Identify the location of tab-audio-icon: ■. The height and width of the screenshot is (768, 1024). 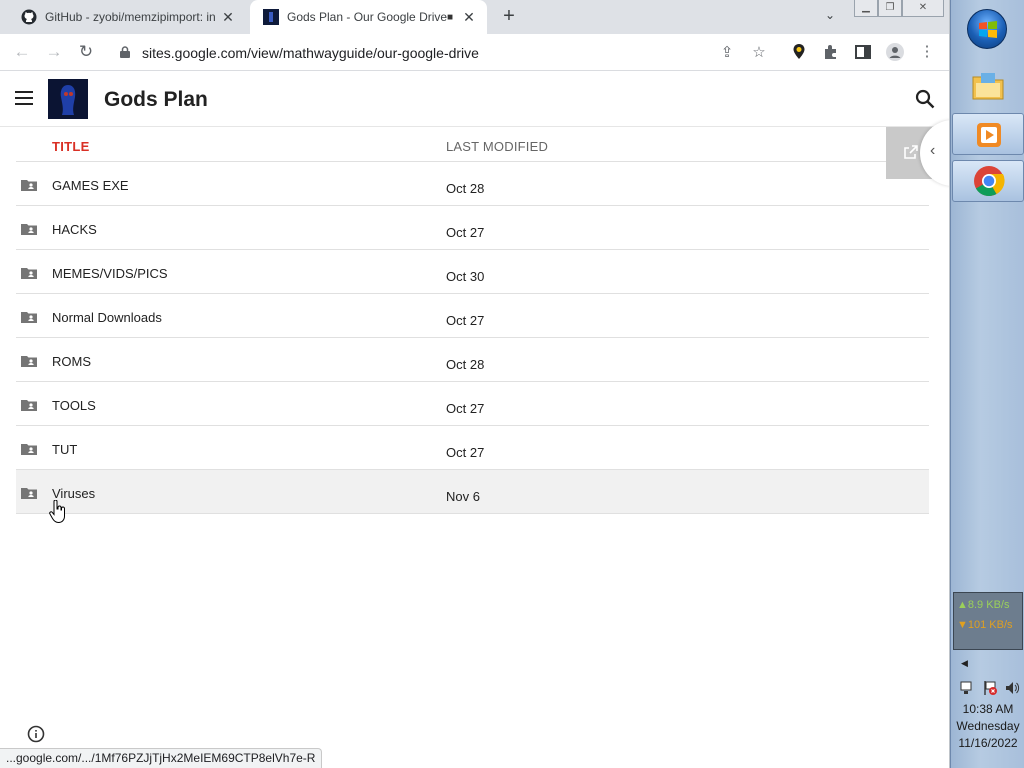
(449, 17).